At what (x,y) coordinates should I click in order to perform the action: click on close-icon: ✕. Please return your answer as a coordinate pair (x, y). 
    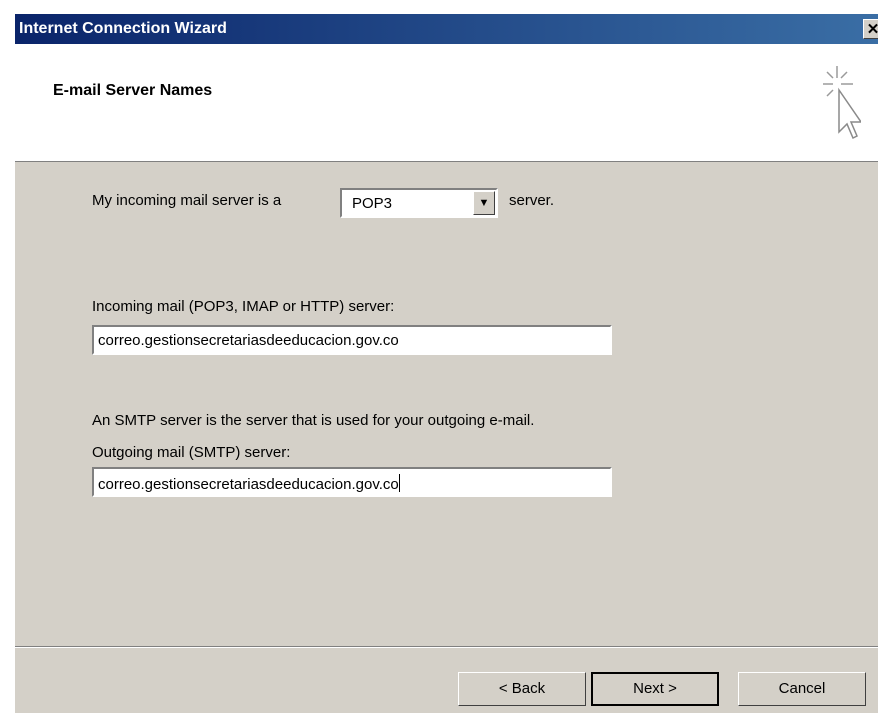
    Looking at the image, I should click on (872, 29).